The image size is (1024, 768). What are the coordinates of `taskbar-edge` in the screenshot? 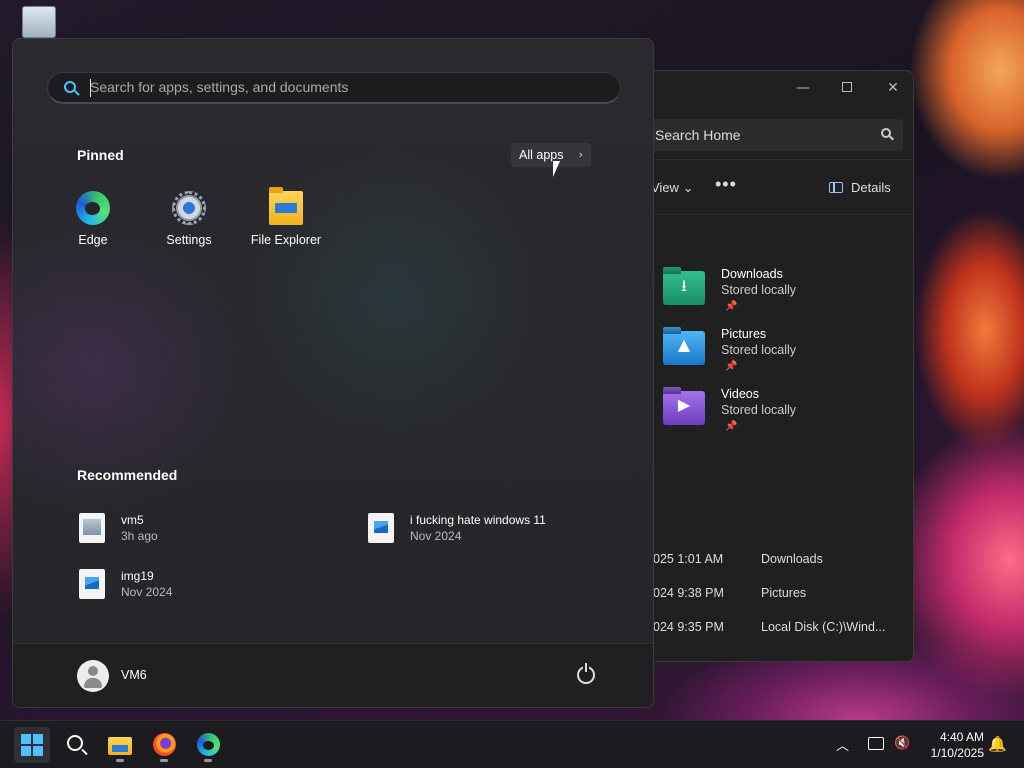 It's located at (208, 745).